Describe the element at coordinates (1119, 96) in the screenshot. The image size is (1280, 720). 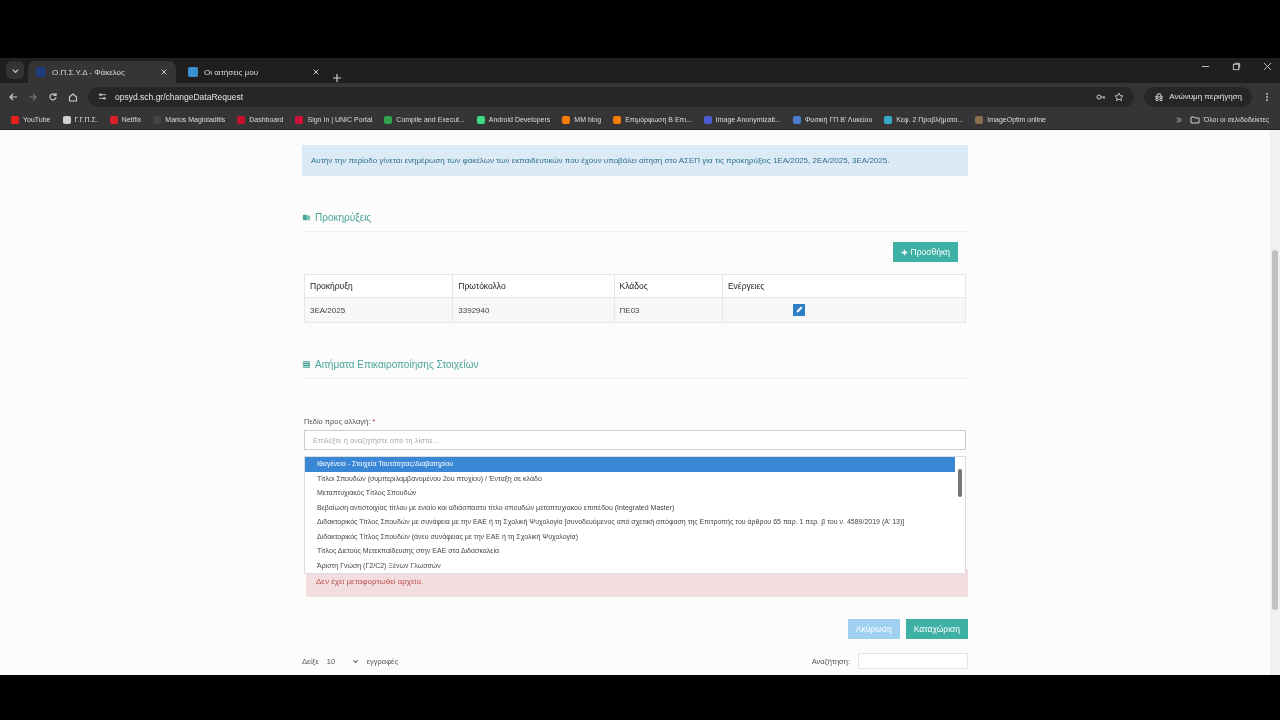
I see `star-icon` at that location.